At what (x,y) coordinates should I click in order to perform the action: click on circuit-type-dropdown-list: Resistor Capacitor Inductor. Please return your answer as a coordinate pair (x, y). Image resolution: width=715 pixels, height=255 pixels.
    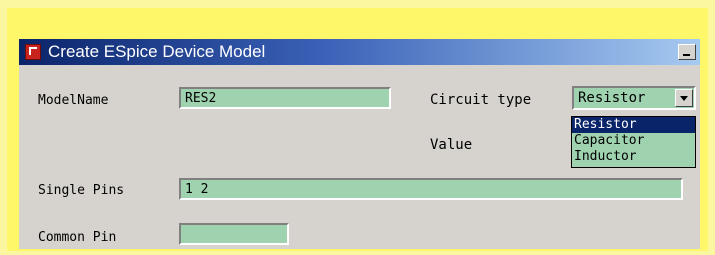
    Looking at the image, I should click on (633, 142).